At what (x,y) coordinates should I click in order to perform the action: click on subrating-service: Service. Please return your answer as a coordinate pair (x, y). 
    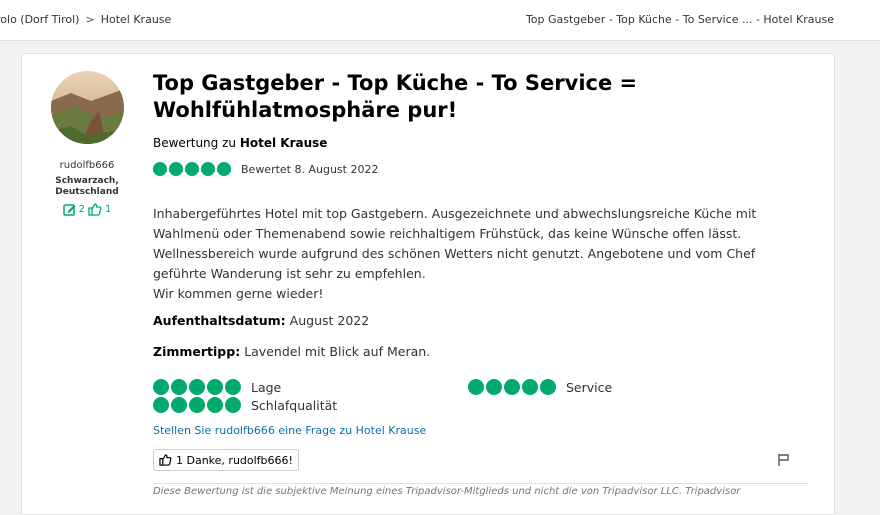
    Looking at the image, I should click on (540, 387).